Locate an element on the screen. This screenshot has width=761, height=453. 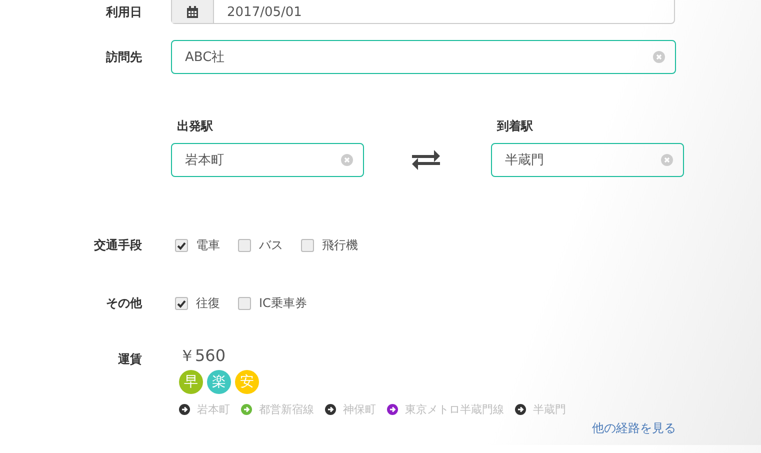
other-routes-link: 他の経路を見る is located at coordinates (634, 428).